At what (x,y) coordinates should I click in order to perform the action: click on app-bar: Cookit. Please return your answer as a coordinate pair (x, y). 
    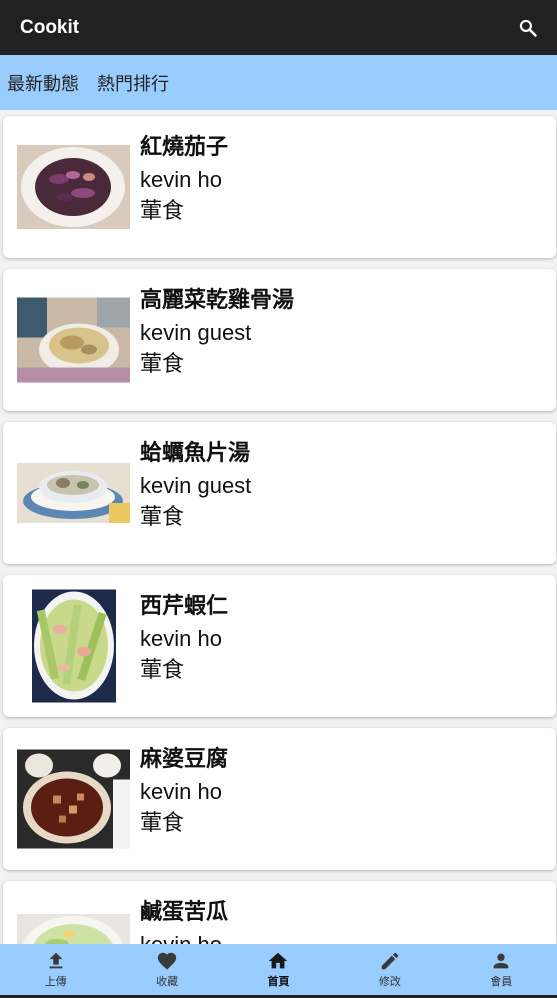
    Looking at the image, I should click on (278, 27).